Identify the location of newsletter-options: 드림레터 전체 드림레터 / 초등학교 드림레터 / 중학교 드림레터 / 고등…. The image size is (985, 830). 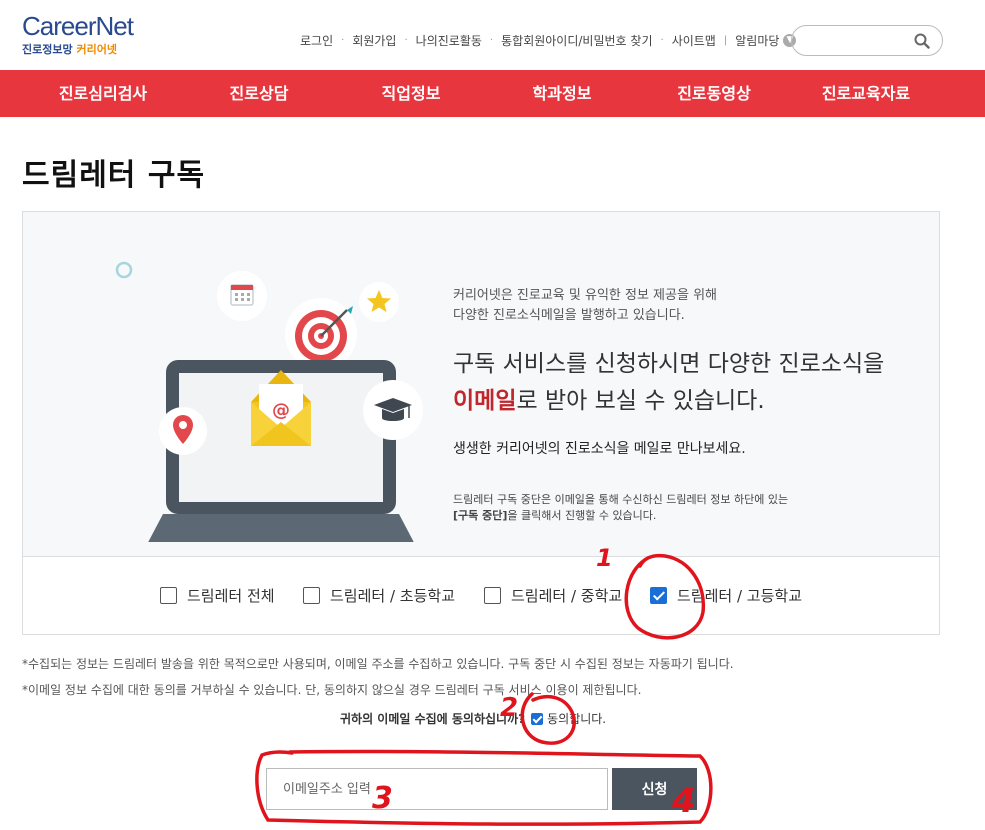
(481, 595).